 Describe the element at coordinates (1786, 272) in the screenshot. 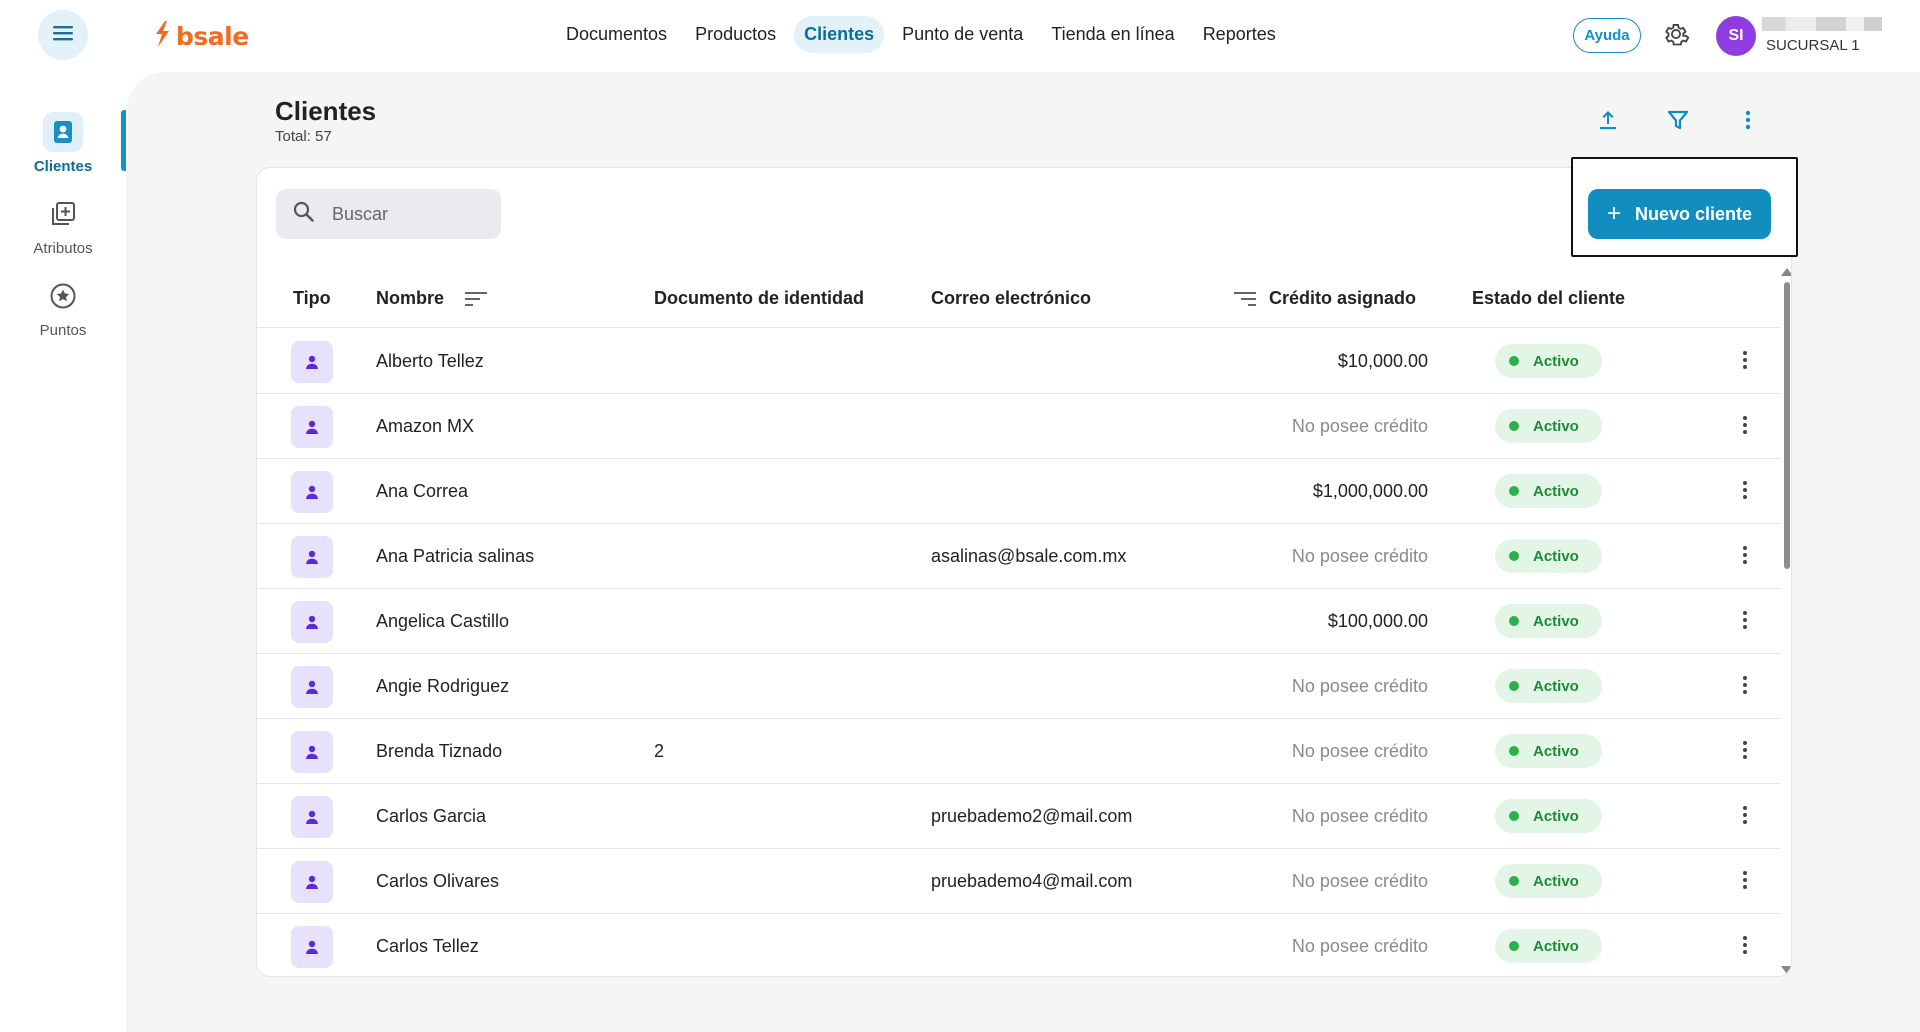

I see `scroll-up-arrow-icon` at that location.